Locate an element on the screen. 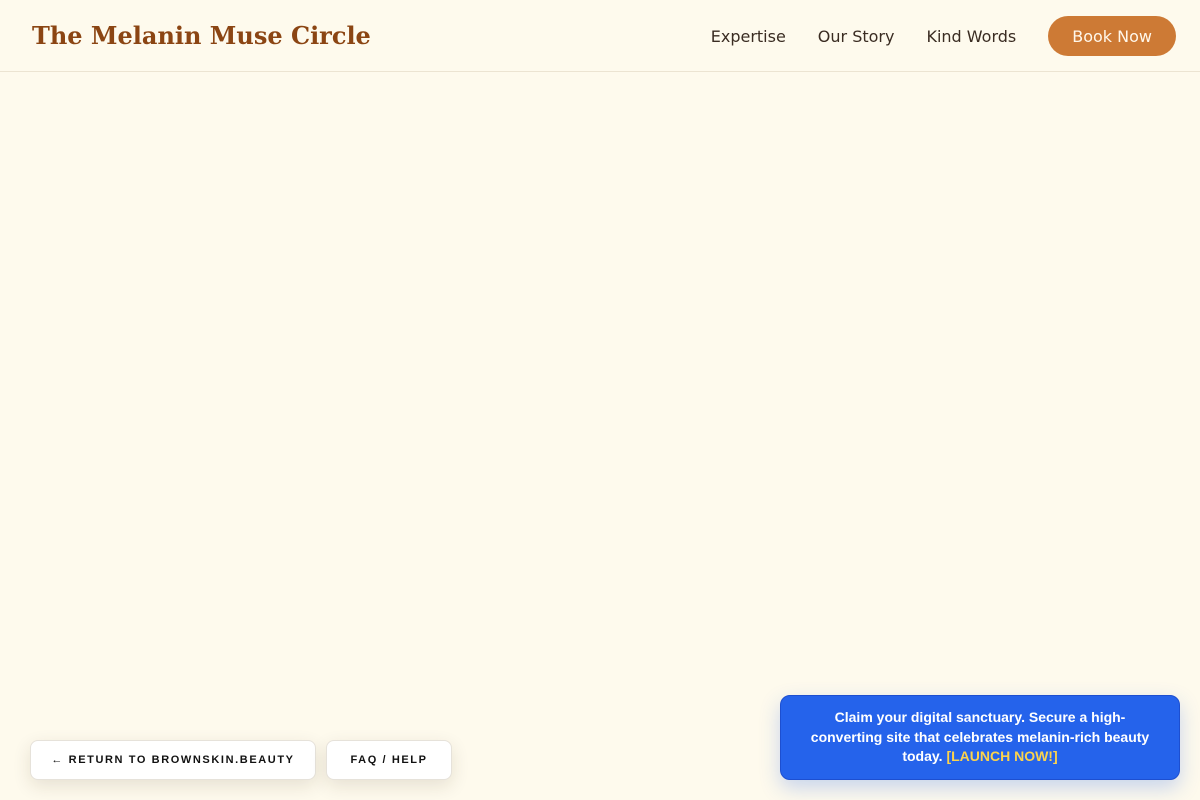 The height and width of the screenshot is (800, 1200). nav-link-our-story: Our Story is located at coordinates (856, 36).